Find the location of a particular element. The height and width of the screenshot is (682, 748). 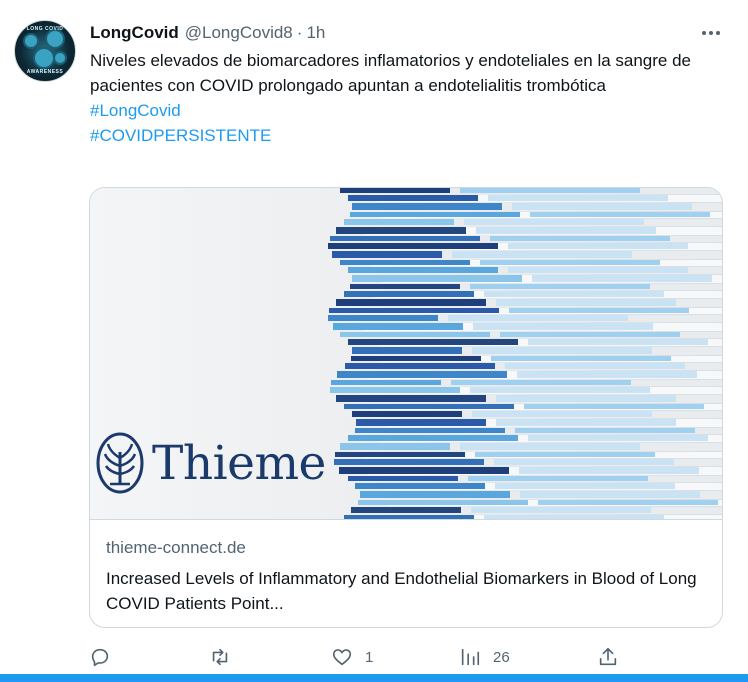

share-icon is located at coordinates (608, 656).